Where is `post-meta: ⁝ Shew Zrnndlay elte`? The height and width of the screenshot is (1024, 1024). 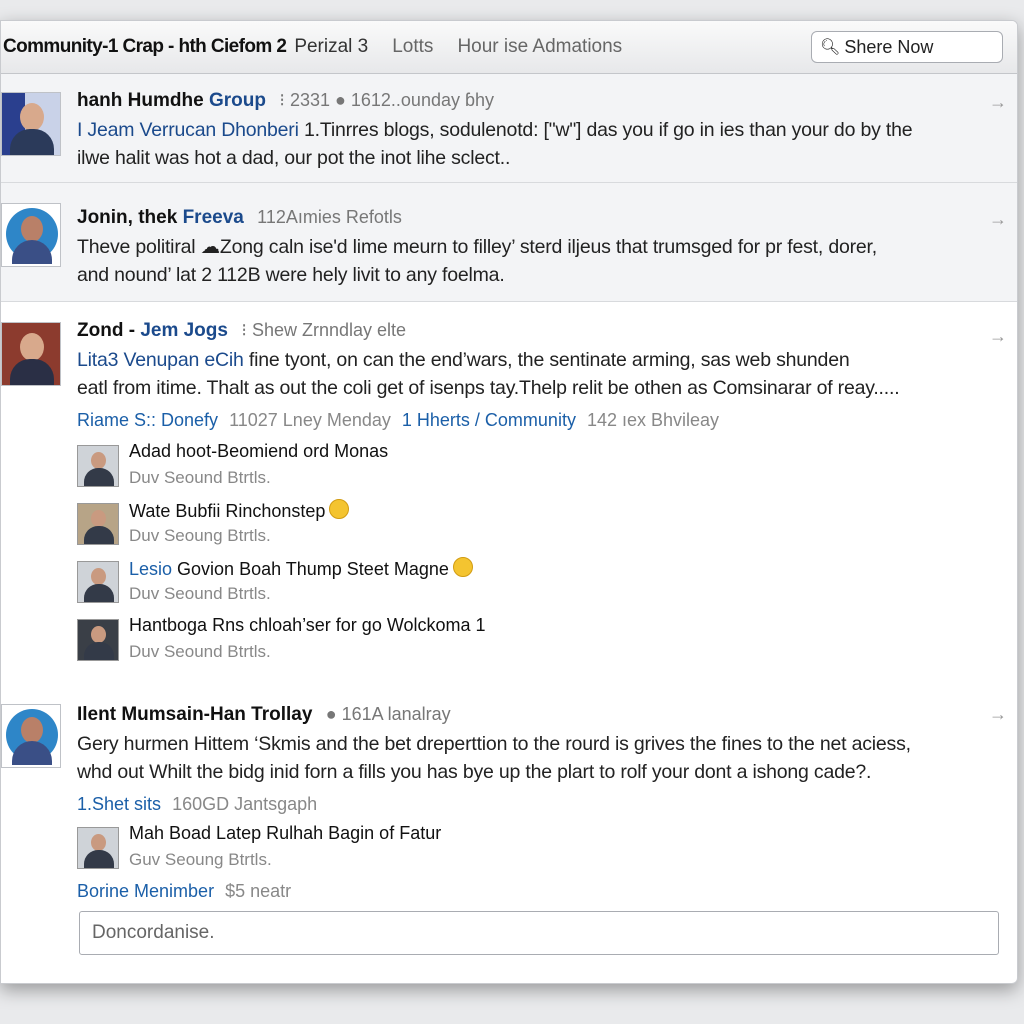 post-meta: ⁝ Shew Zrnndlay elte is located at coordinates (324, 330).